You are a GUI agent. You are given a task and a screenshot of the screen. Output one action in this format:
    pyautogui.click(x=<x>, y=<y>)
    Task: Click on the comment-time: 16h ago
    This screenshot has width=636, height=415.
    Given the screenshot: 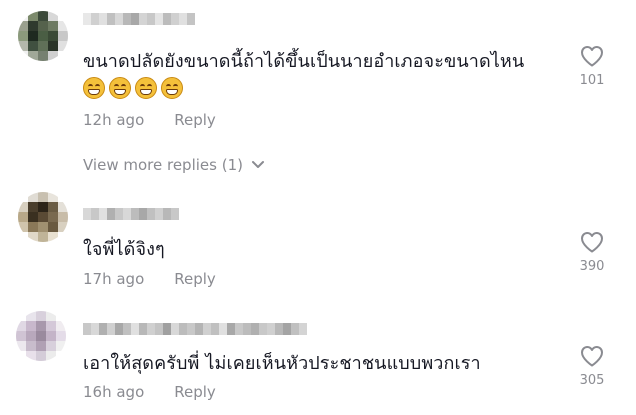 What is the action you would take?
    pyautogui.click(x=114, y=392)
    